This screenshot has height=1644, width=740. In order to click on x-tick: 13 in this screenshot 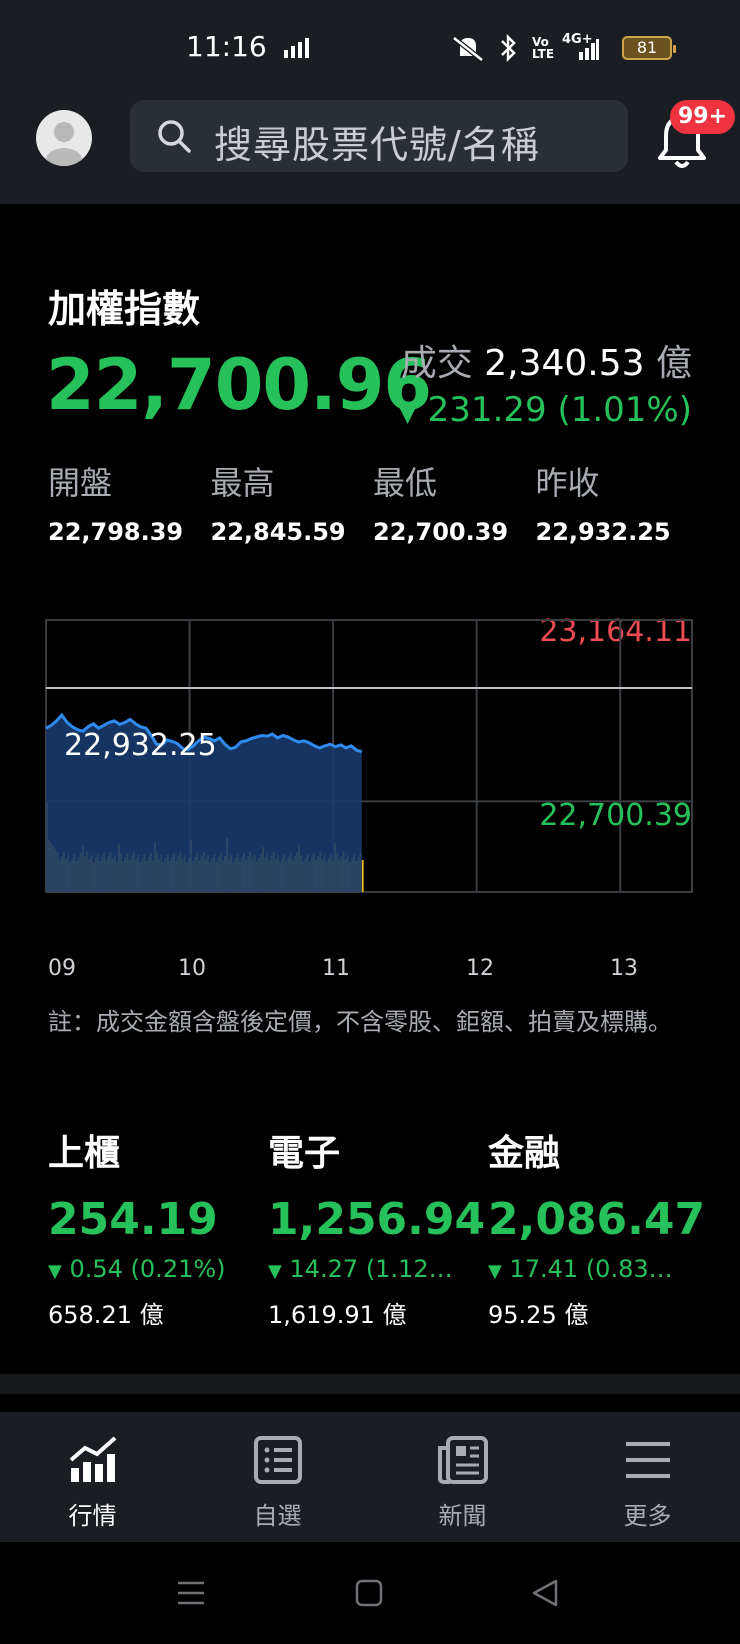, I will do `click(624, 968)`.